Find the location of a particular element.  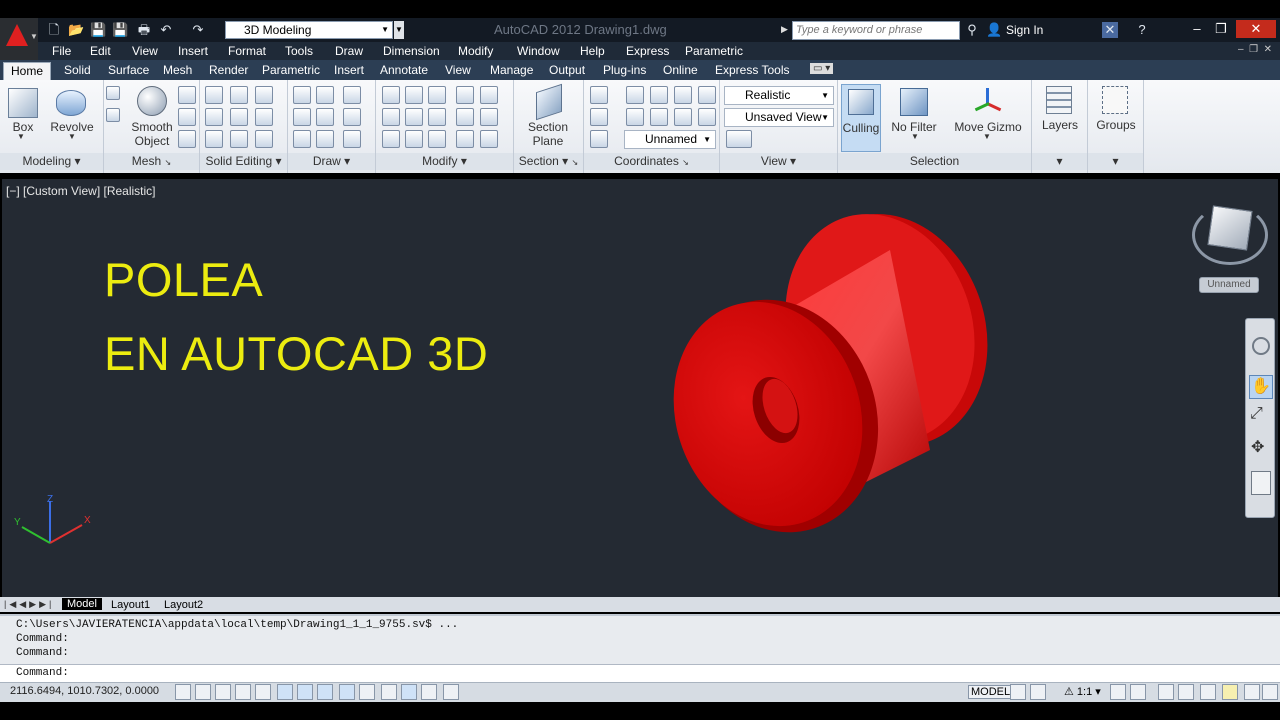

visual-style-combo: Realistic ▼ is located at coordinates (779, 95).